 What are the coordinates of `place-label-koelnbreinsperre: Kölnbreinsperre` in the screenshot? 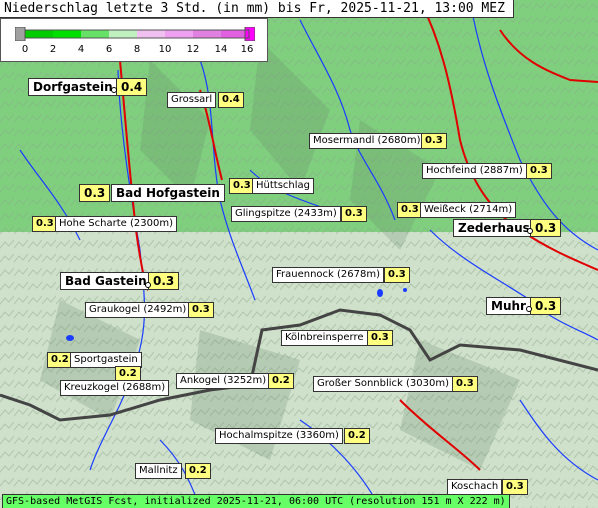 It's located at (324, 338).